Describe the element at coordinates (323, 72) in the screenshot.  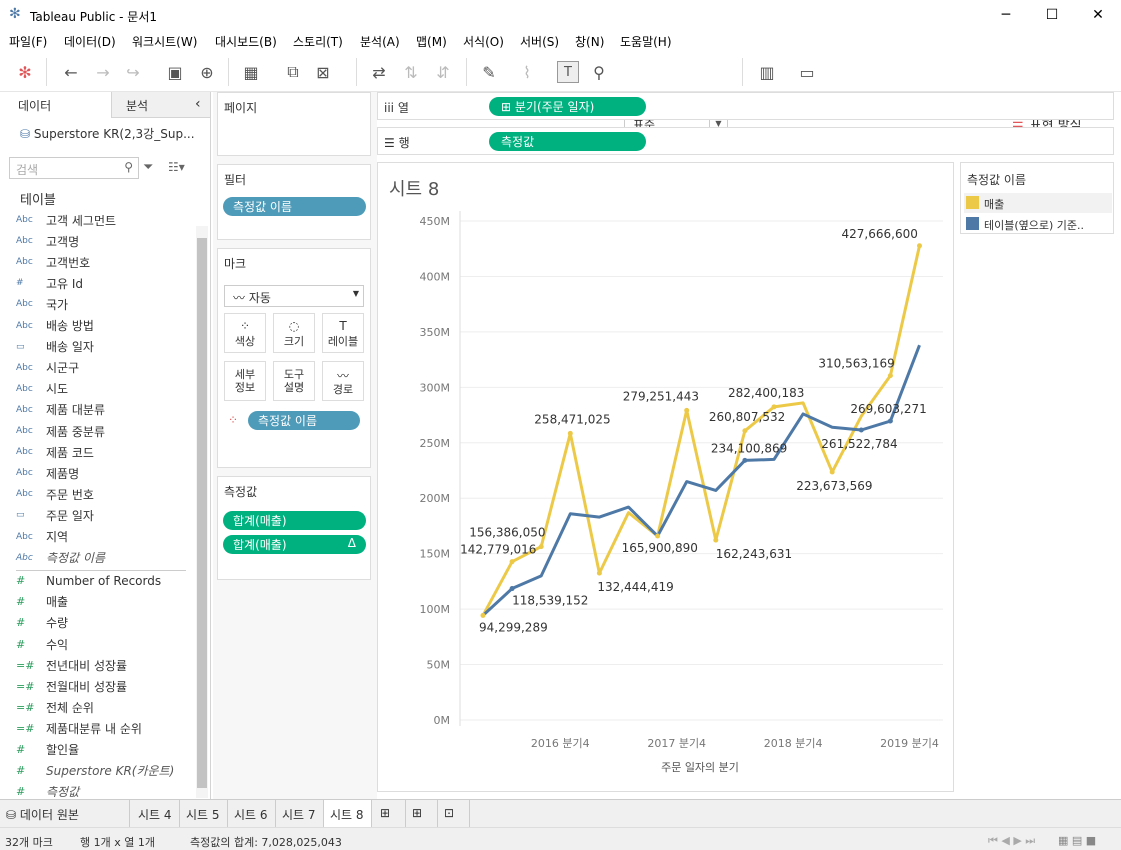
I see `clear-sheet-icon: ⊠` at that location.